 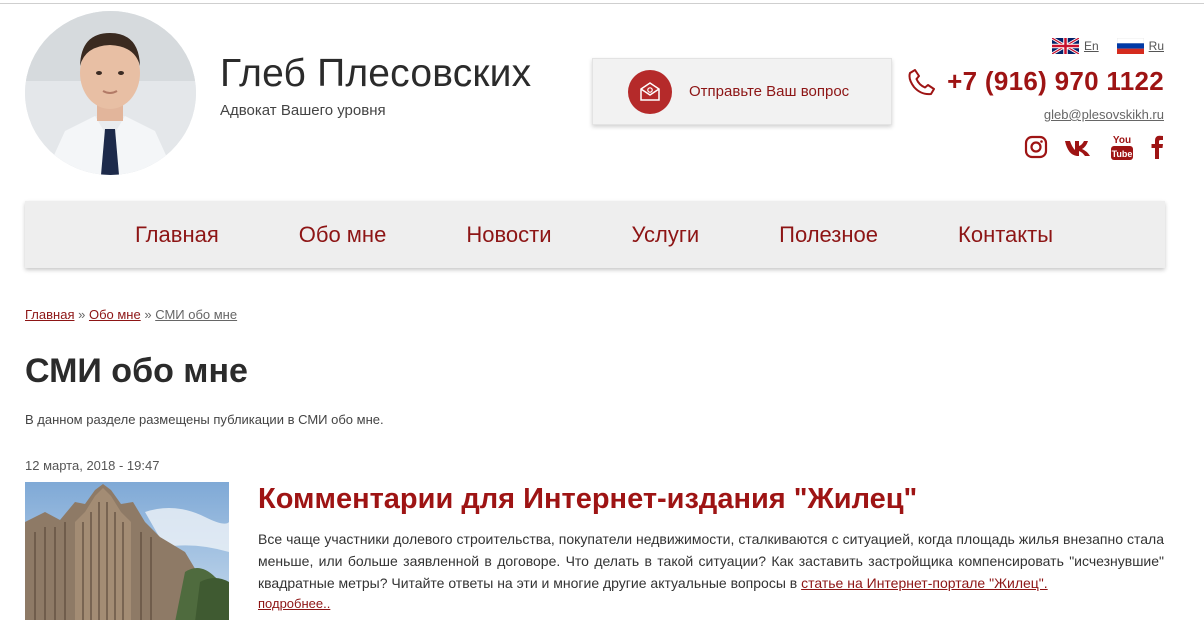 I want to click on article-thumbnail, so click(x=127, y=551).